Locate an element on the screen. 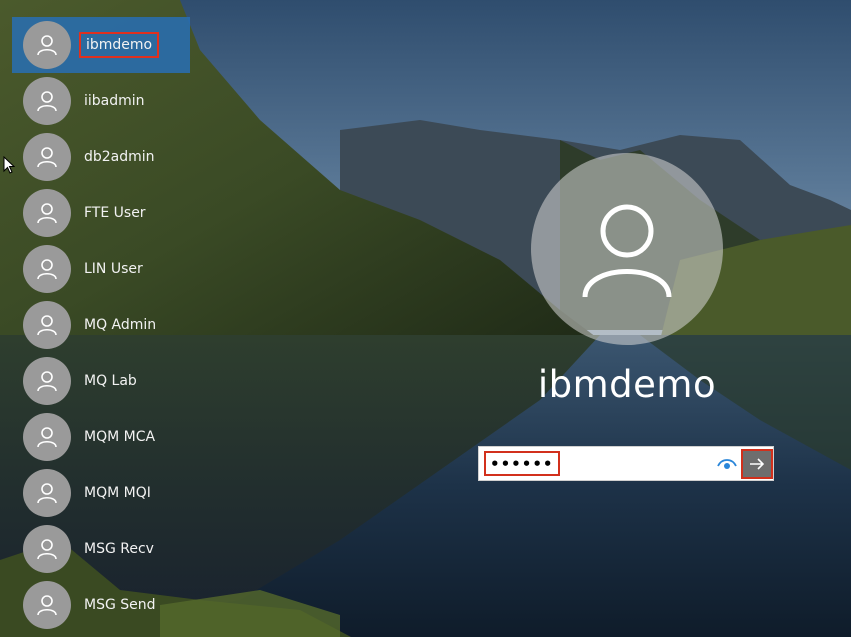  password-box is located at coordinates (626, 463).